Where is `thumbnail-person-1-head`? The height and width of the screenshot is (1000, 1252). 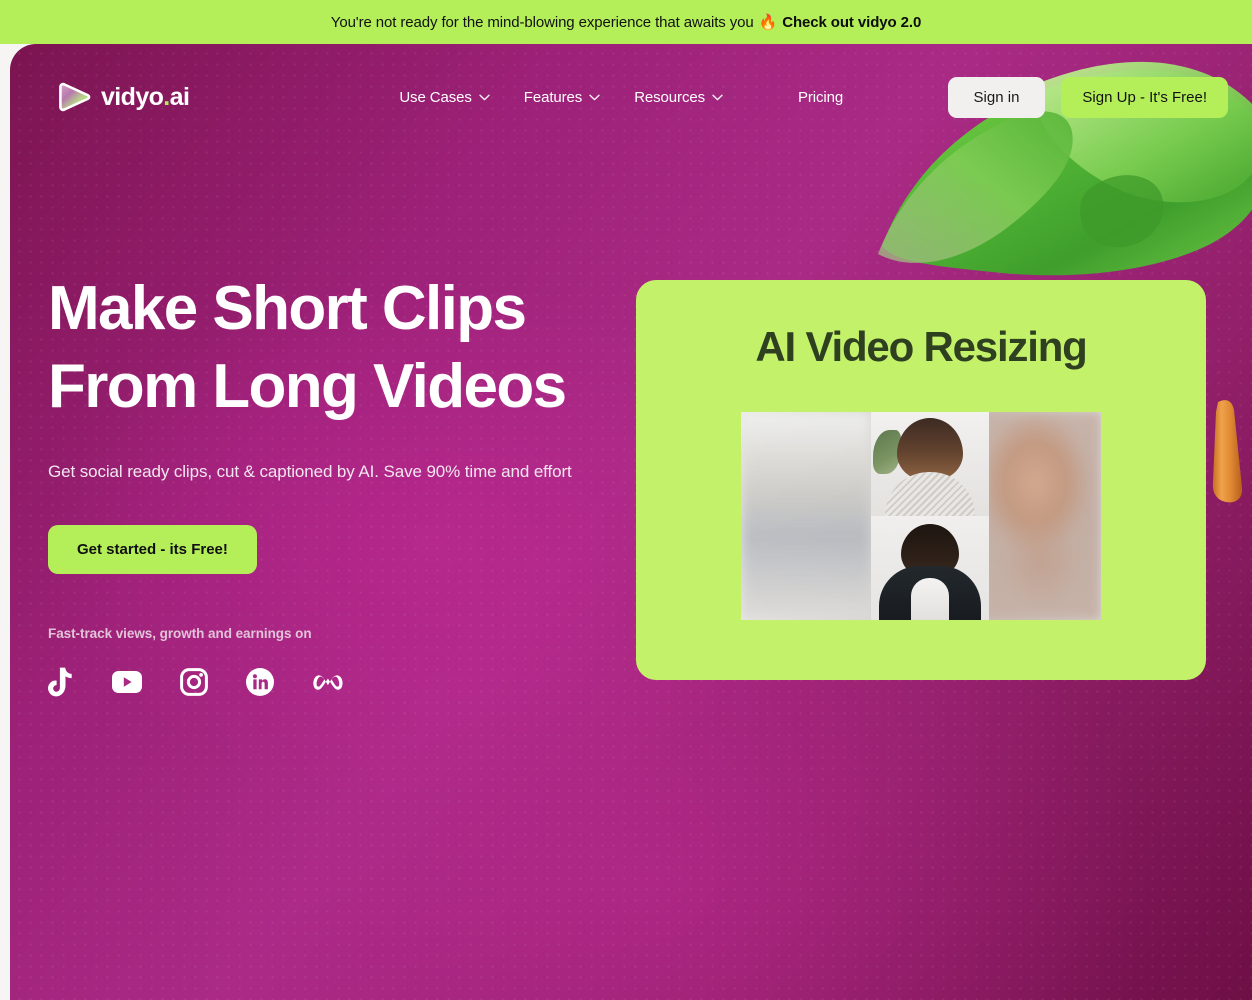
thumbnail-person-1-head is located at coordinates (930, 449).